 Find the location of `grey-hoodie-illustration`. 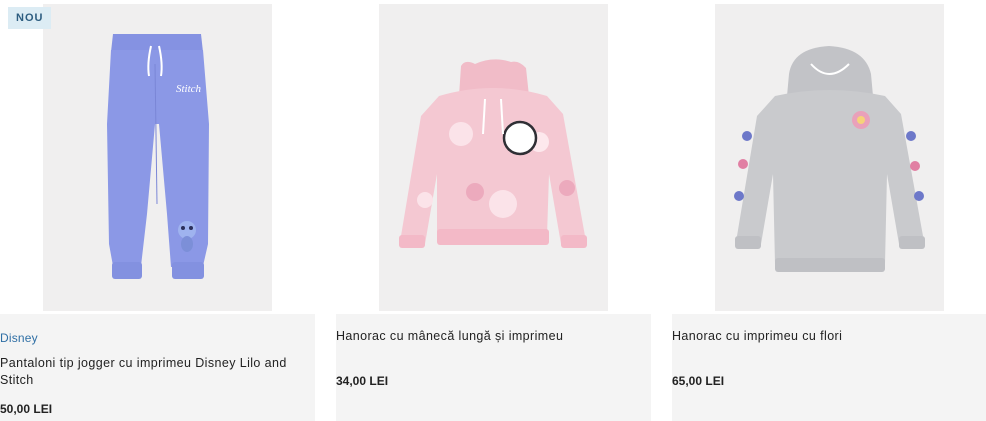

grey-hoodie-illustration is located at coordinates (829, 159).